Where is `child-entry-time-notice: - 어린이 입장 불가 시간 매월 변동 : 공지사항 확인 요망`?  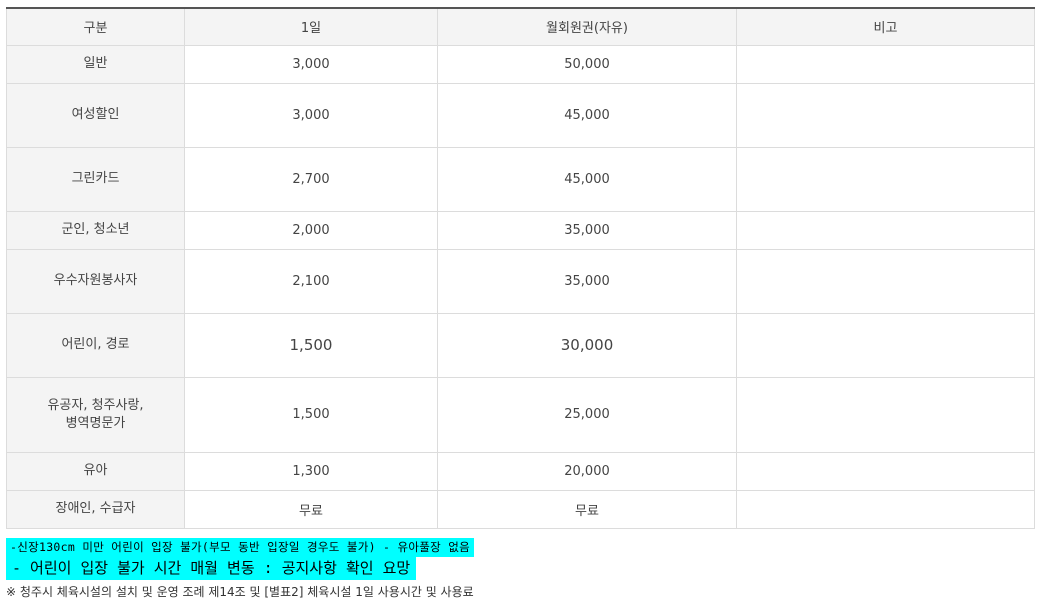
child-entry-time-notice: - 어린이 입장 불가 시간 매월 변동 : 공지사항 확인 요망 is located at coordinates (211, 568).